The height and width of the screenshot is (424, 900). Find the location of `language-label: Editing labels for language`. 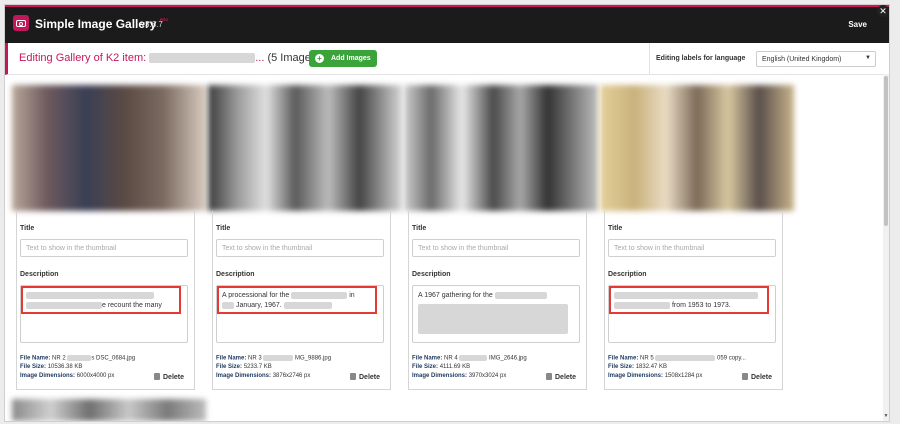

language-label: Editing labels for language is located at coordinates (701, 58).